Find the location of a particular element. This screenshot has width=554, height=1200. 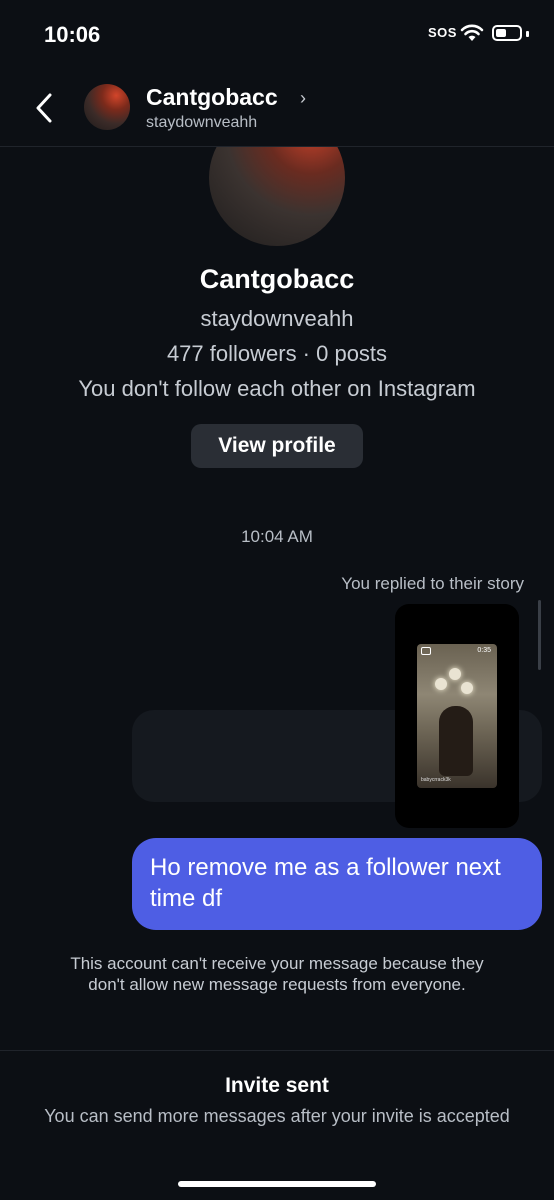

profile-handle: staydownveahh is located at coordinates (277, 318).